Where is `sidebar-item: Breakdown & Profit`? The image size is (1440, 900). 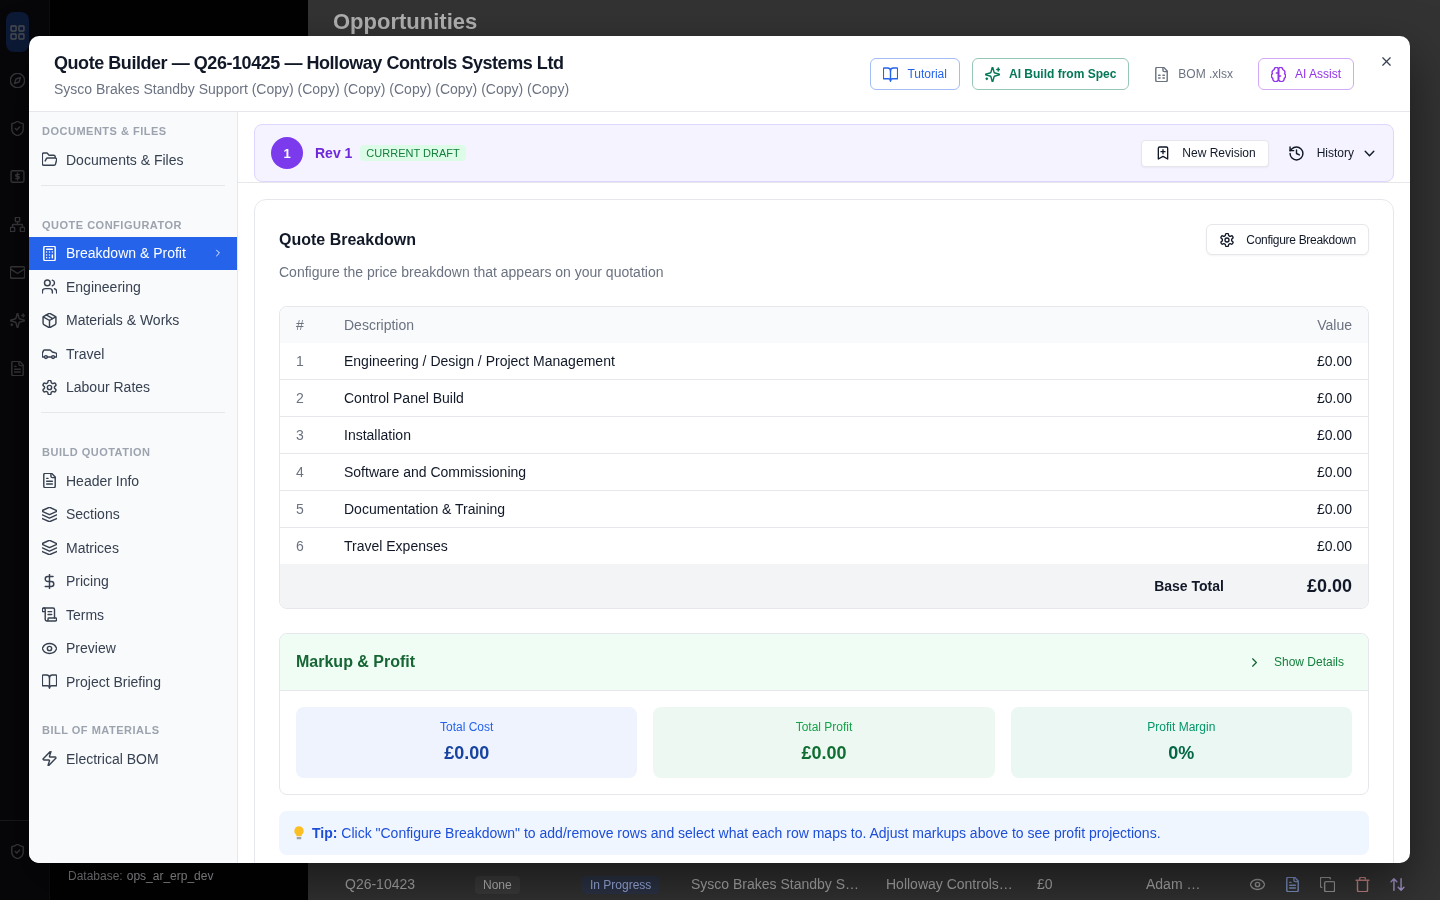
sidebar-item: Breakdown & Profit is located at coordinates (133, 253).